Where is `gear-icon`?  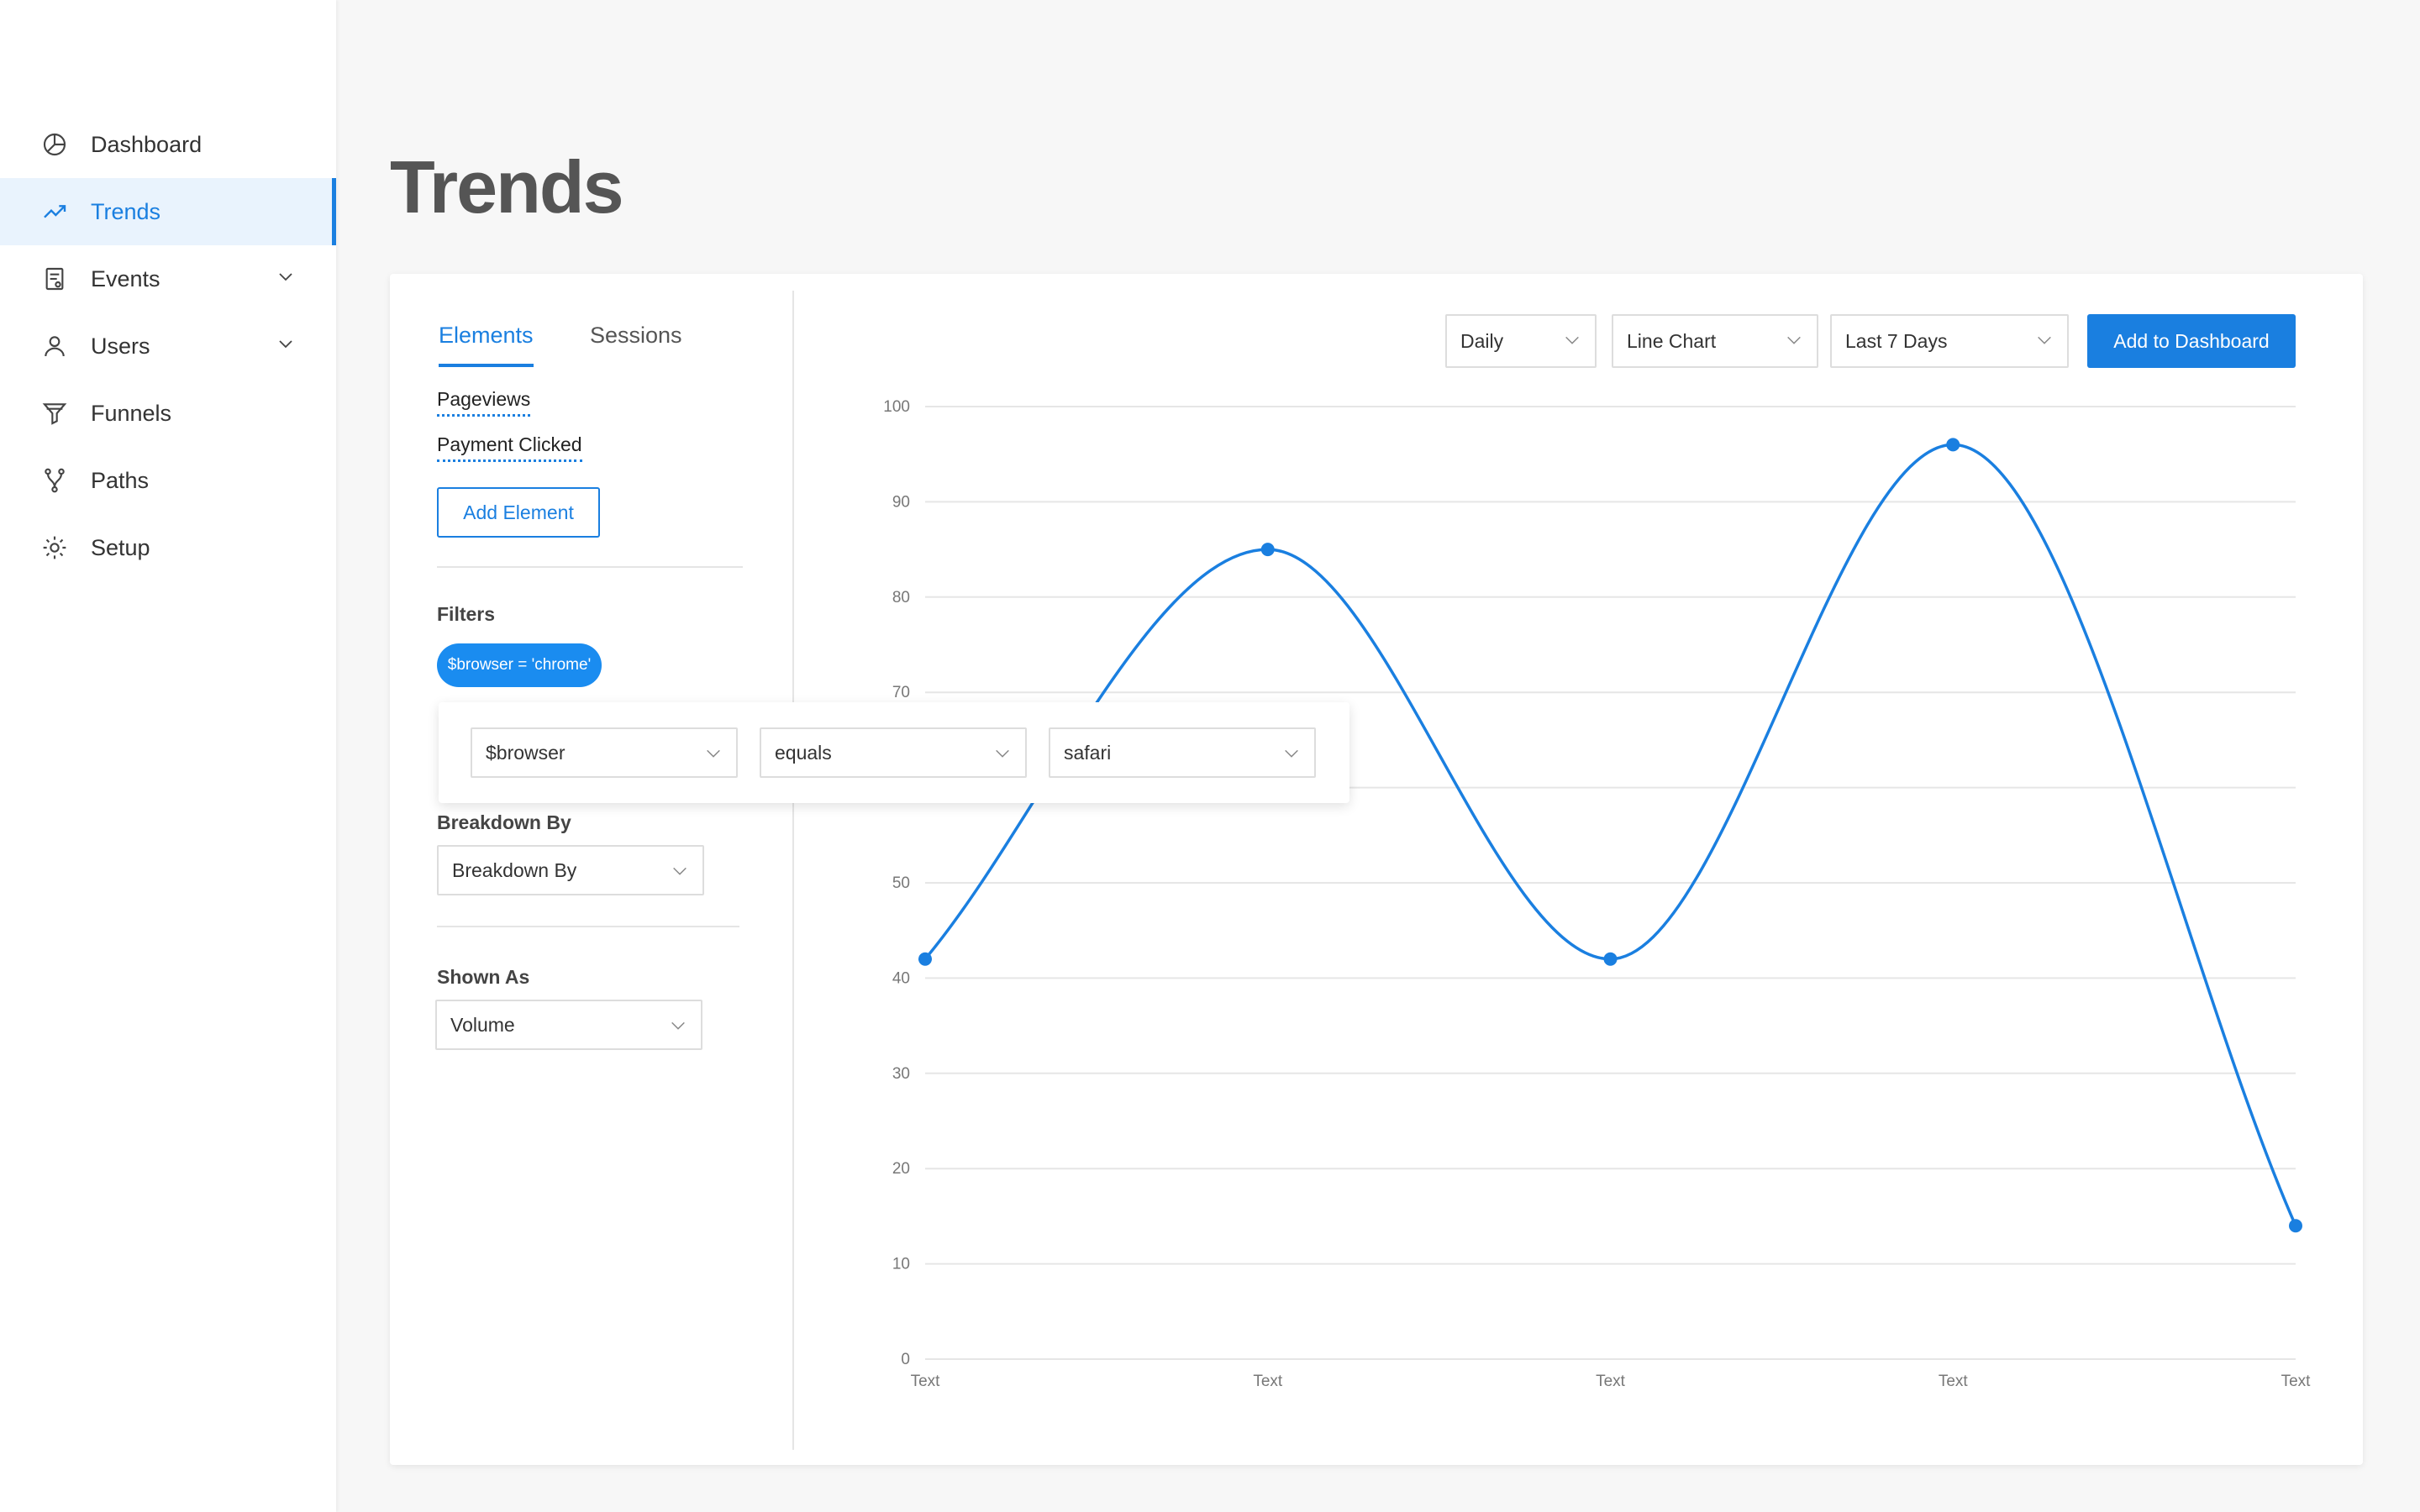
gear-icon is located at coordinates (54, 547).